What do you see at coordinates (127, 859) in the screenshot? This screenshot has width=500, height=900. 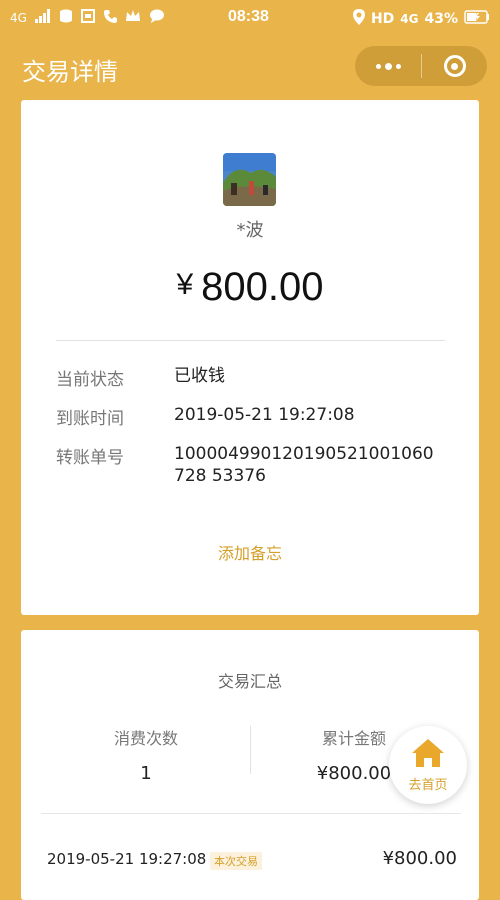 I see `record-date: 2019-05-21 19:27:08` at bounding box center [127, 859].